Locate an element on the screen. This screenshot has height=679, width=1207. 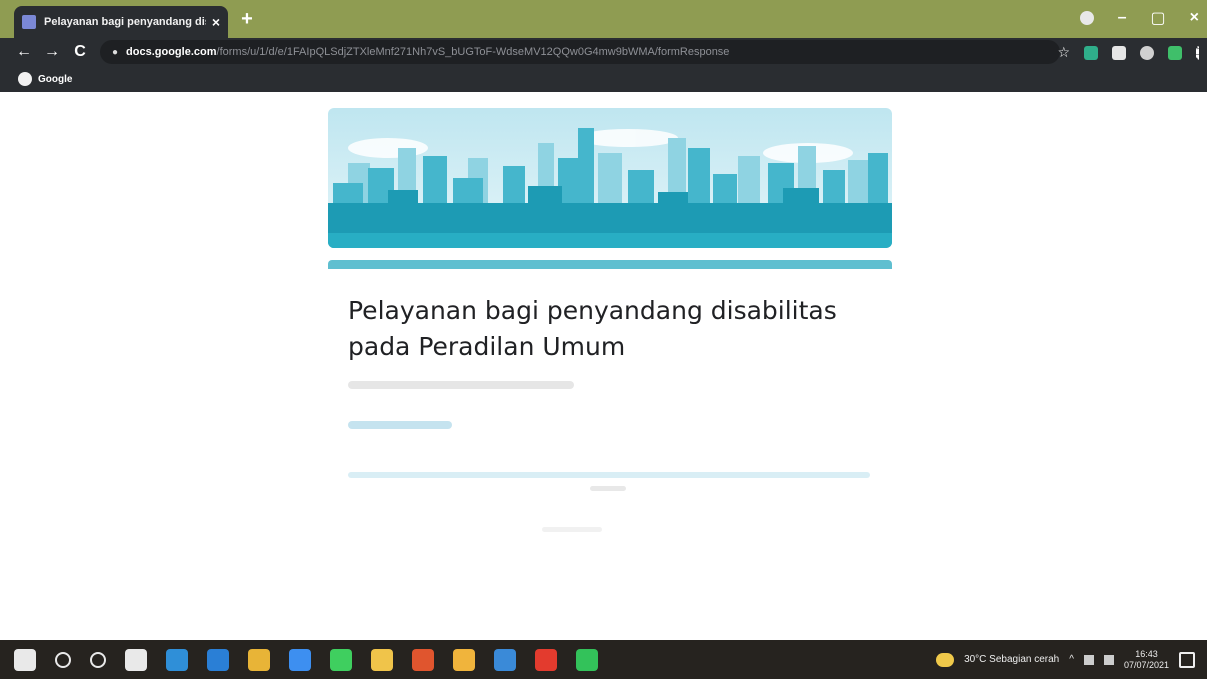
window-controls: – ▢ × is located at coordinates (1139, 18).